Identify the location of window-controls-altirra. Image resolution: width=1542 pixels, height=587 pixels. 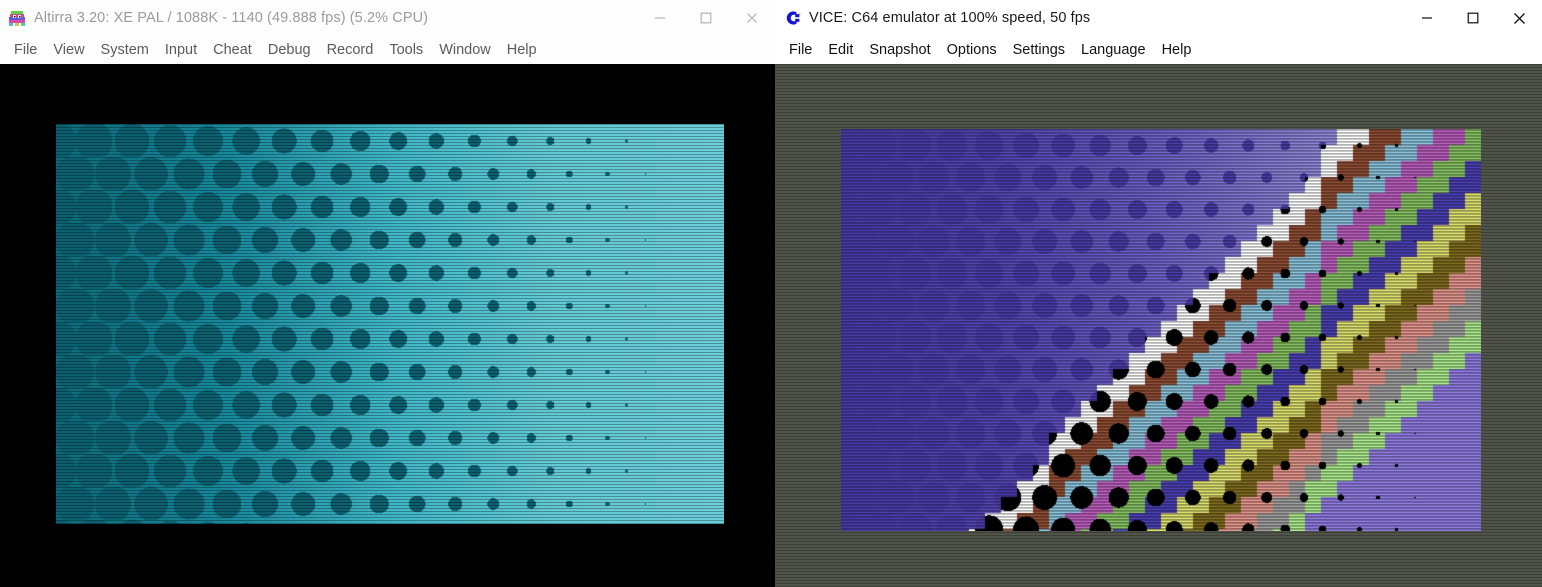
(706, 18).